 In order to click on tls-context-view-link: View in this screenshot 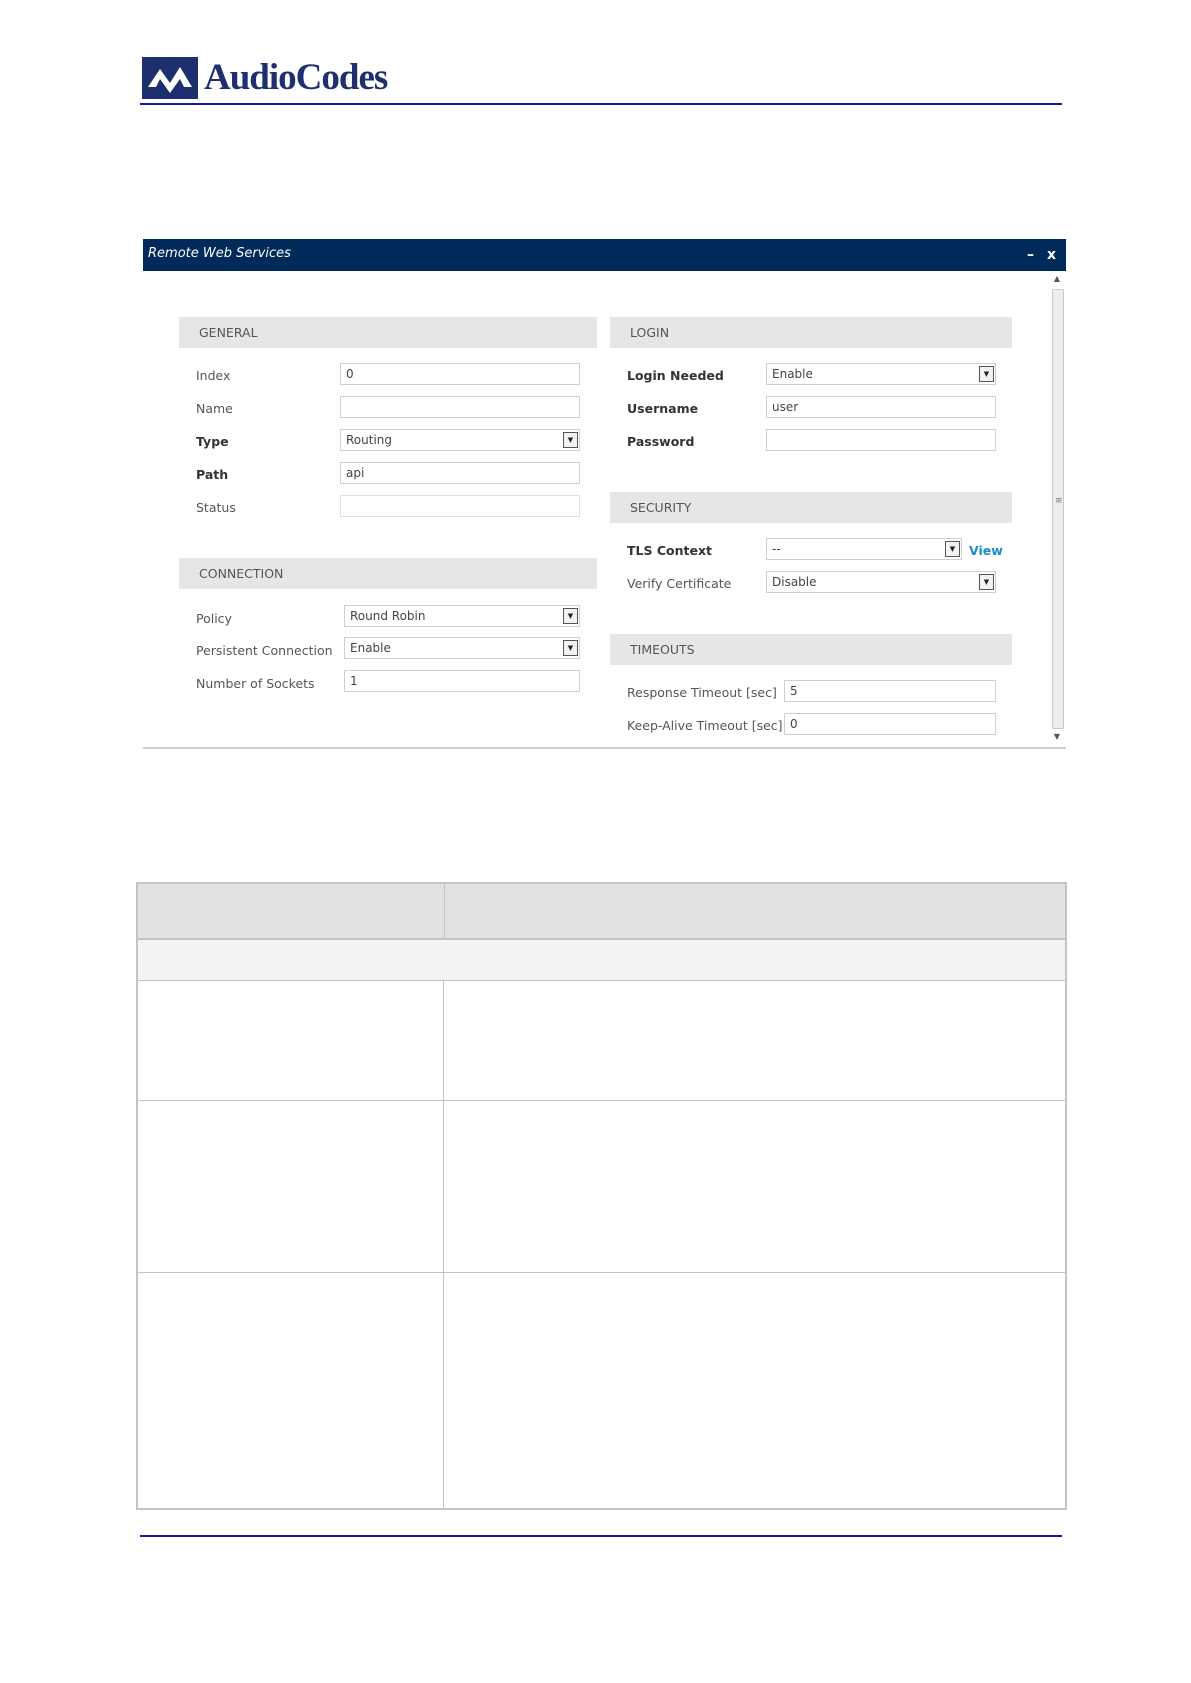, I will do `click(986, 550)`.